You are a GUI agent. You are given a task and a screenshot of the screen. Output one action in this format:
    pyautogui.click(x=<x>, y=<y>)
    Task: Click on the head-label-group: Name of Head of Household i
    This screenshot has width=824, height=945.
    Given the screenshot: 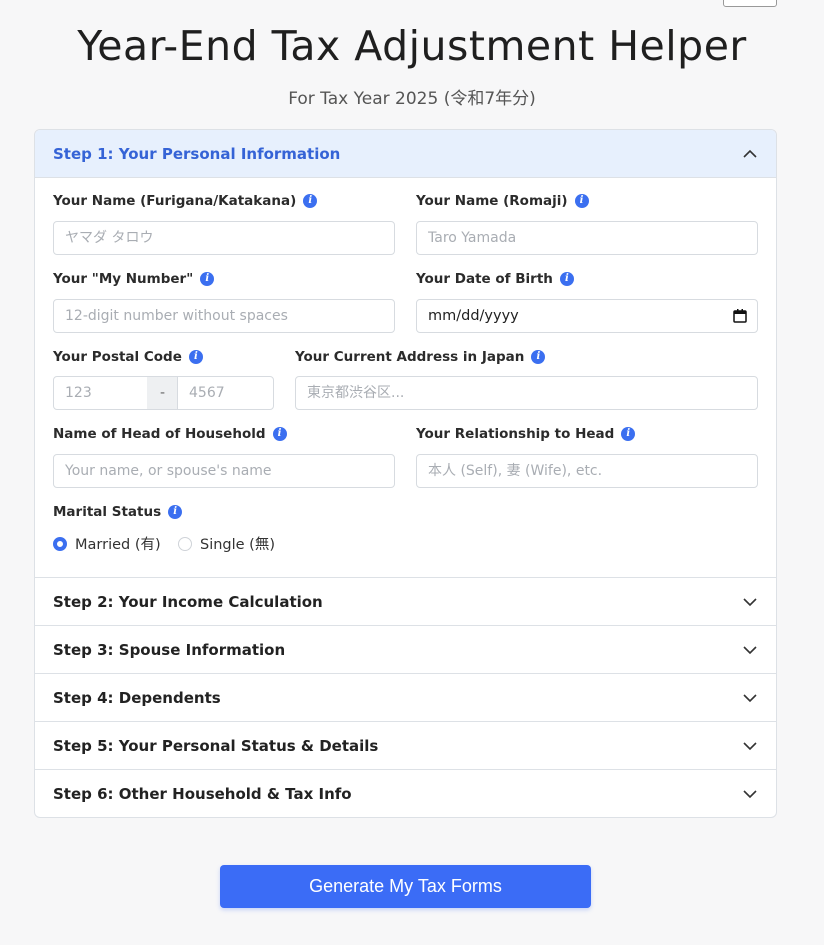 What is the action you would take?
    pyautogui.click(x=170, y=434)
    